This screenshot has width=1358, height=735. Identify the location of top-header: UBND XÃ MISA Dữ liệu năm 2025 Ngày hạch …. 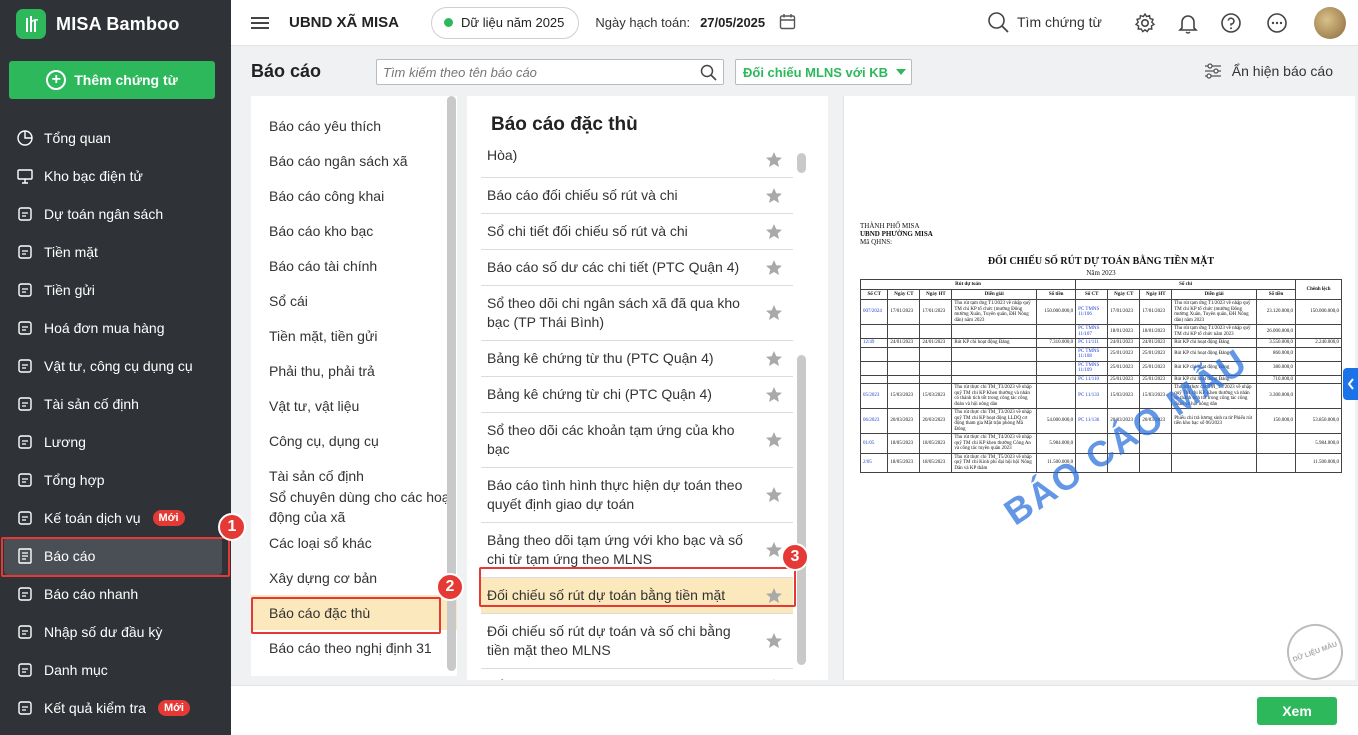
(794, 23).